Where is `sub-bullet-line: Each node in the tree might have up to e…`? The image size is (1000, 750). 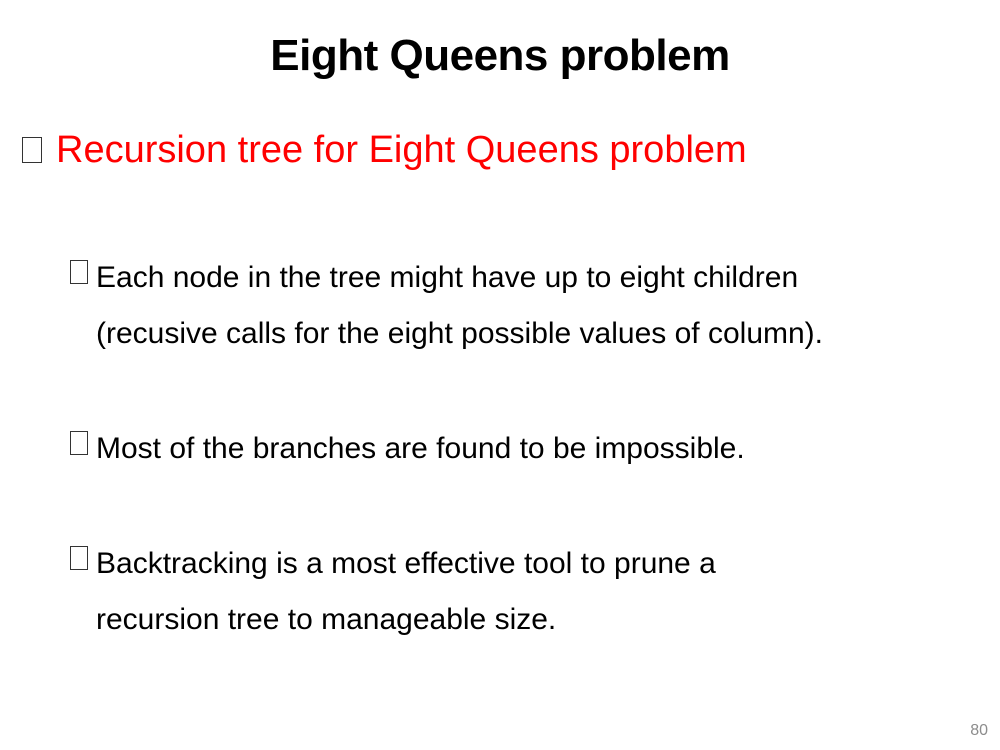 sub-bullet-line: Each node in the tree might have up to e… is located at coordinates (447, 277).